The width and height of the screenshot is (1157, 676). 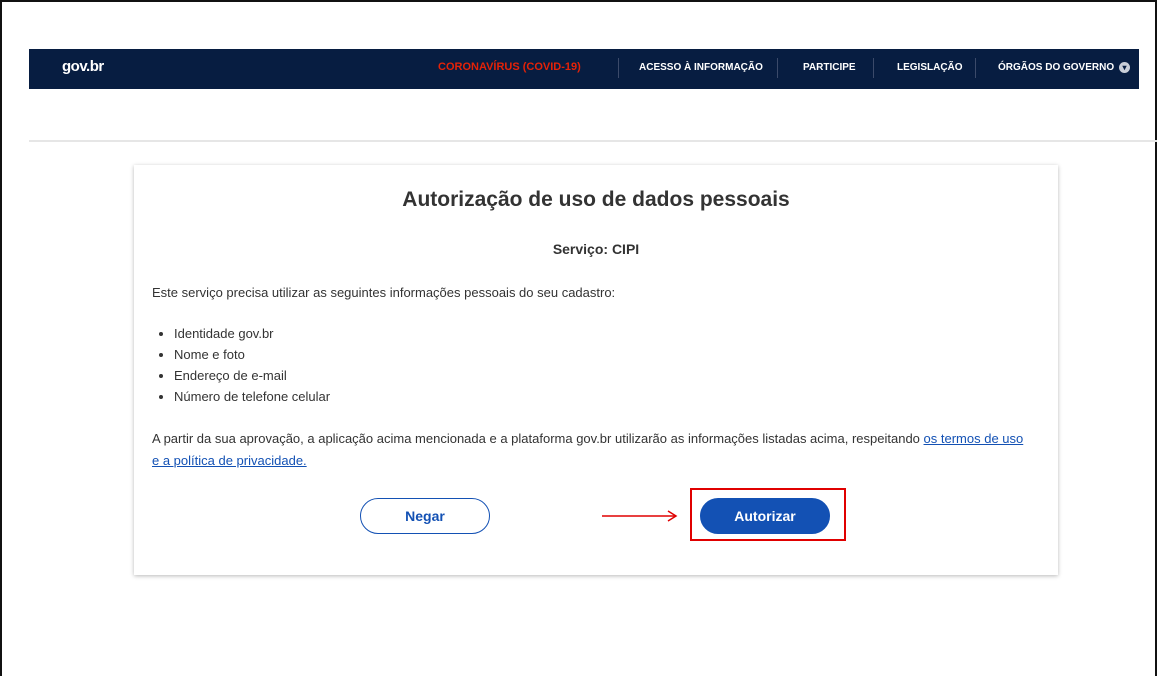 I want to click on nav-item-coronavirus: CORONAVÍRUS (COVID-19), so click(x=509, y=67).